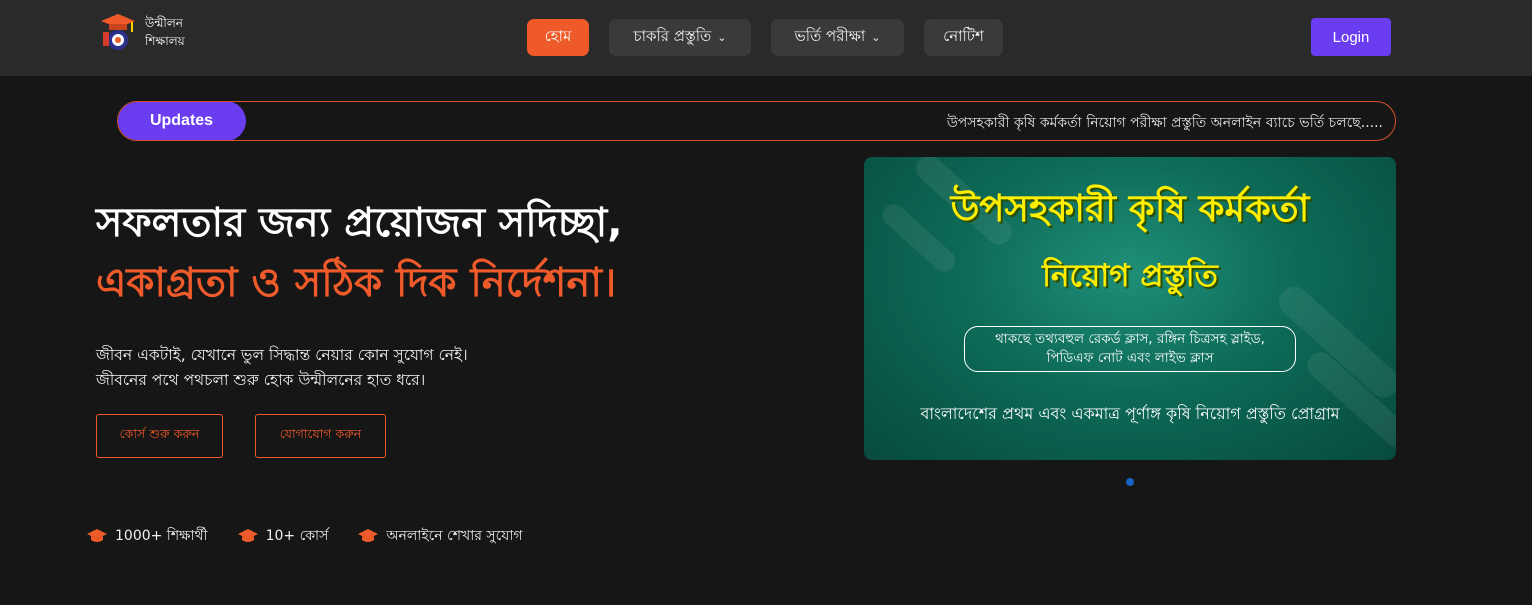  I want to click on stat-students: 1000+ শিক্ষার্থী, so click(147, 536).